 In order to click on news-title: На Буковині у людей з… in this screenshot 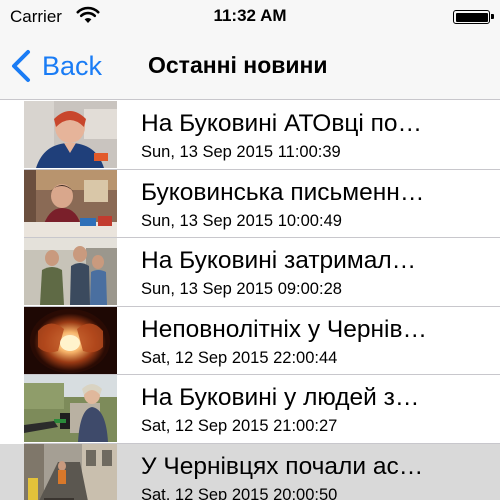, I will do `click(280, 397)`.